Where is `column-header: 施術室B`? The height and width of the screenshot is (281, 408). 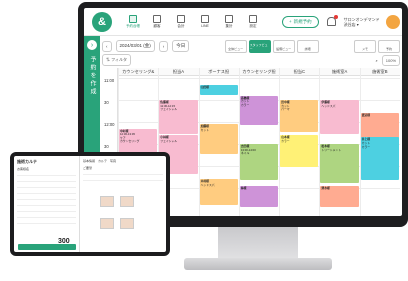
column-header: 施術室B is located at coordinates (379, 72).